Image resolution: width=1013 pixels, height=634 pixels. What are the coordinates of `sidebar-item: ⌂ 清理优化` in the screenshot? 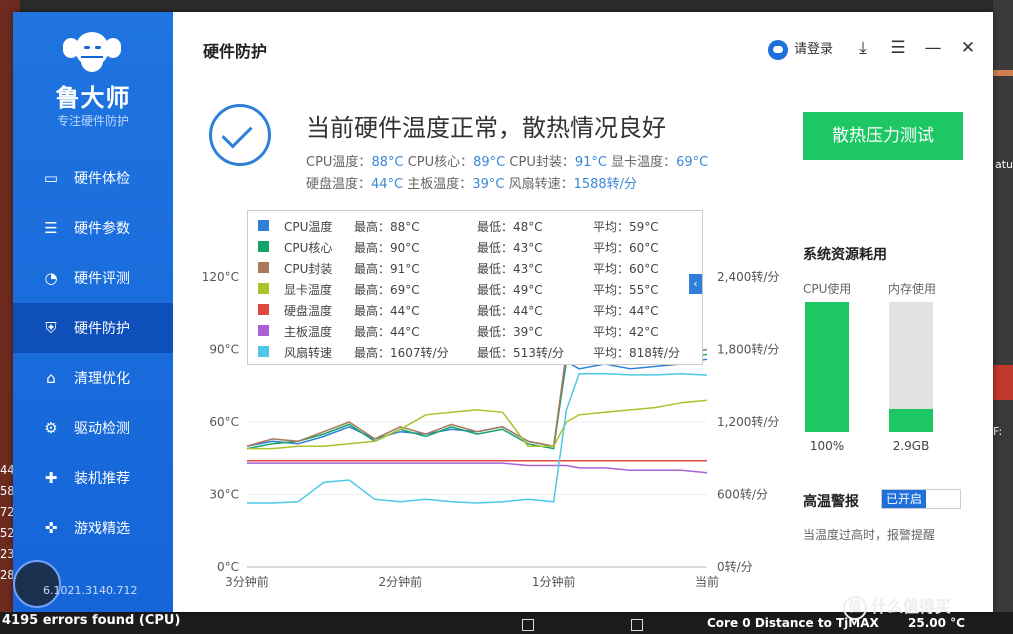 It's located at (93, 378).